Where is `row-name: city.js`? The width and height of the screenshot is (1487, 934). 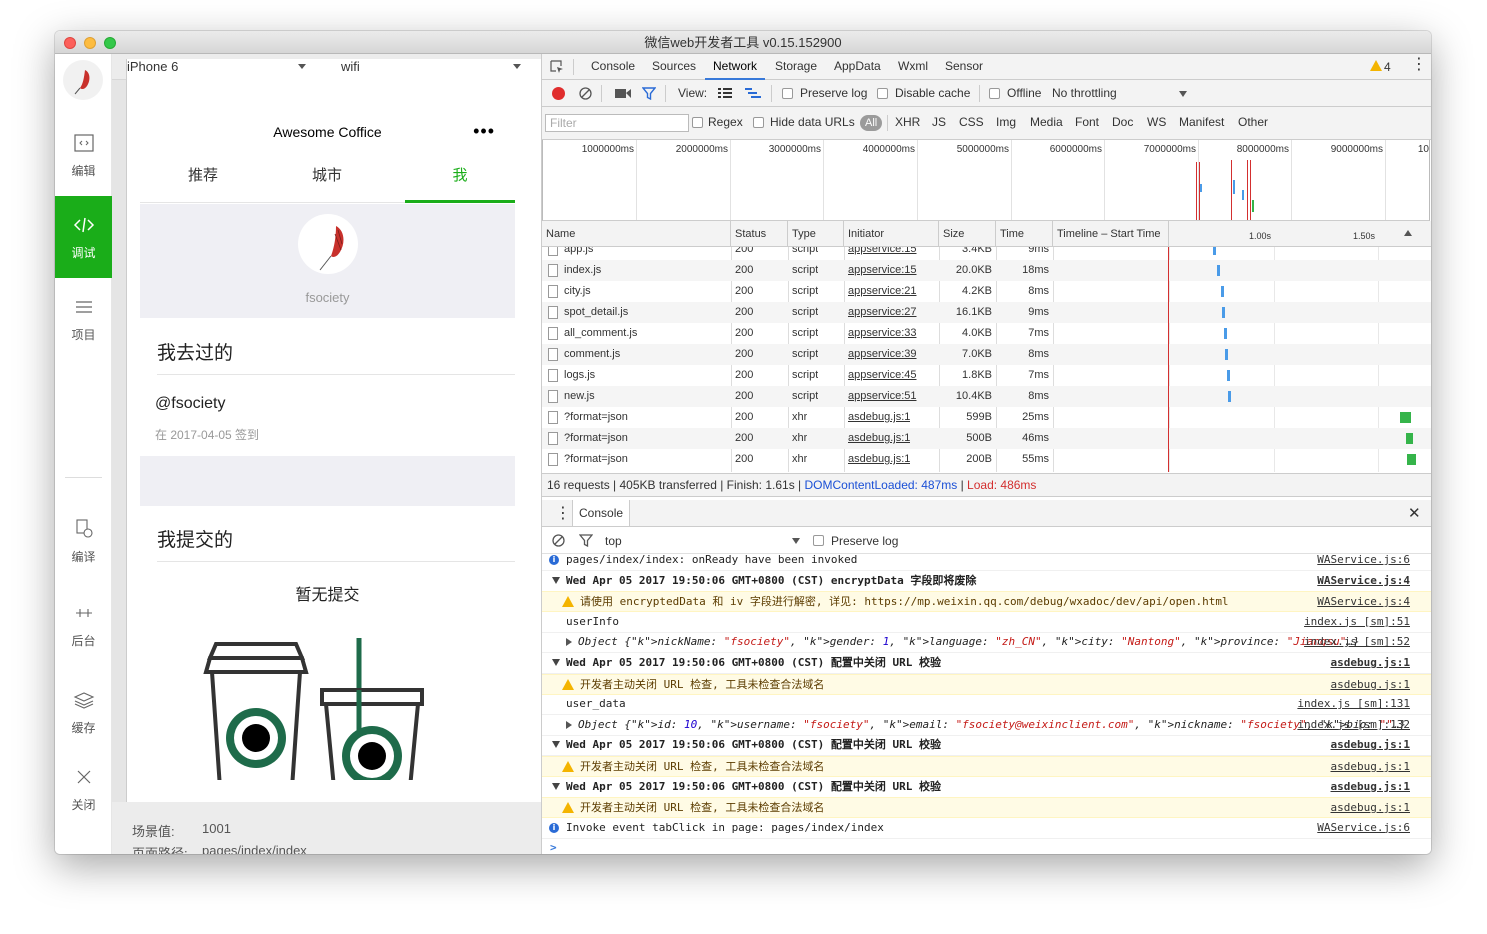 row-name: city.js is located at coordinates (646, 291).